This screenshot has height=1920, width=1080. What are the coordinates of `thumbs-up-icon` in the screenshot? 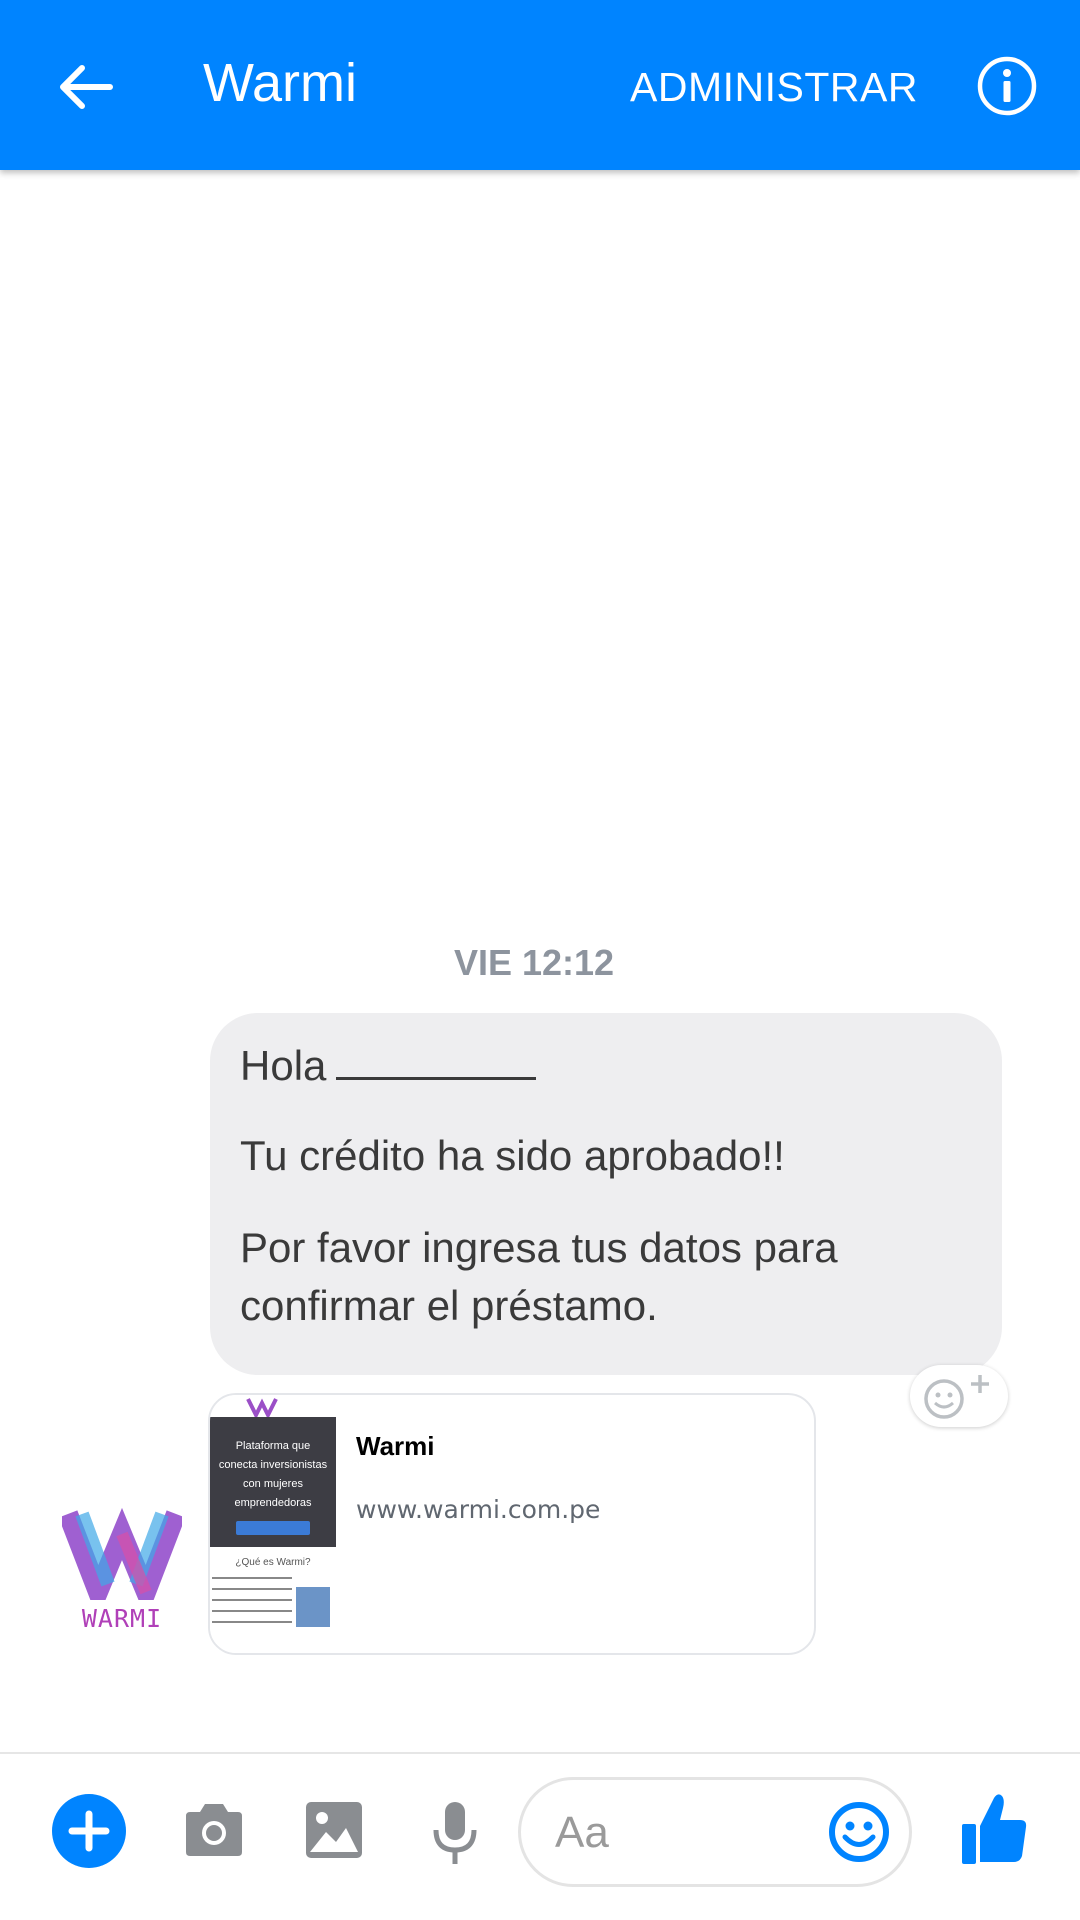 It's located at (994, 1828).